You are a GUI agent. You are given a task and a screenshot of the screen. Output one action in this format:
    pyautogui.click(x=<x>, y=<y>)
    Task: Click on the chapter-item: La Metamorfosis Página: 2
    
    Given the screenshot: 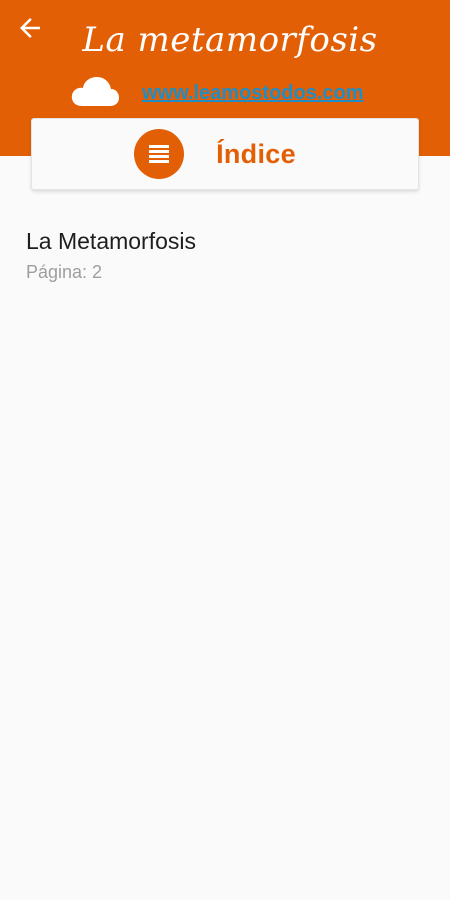 What is the action you would take?
    pyautogui.click(x=225, y=254)
    